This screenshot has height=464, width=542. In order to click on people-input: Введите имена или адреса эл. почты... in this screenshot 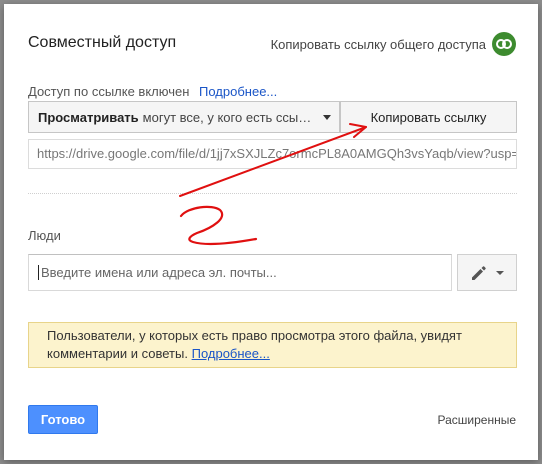, I will do `click(240, 272)`.